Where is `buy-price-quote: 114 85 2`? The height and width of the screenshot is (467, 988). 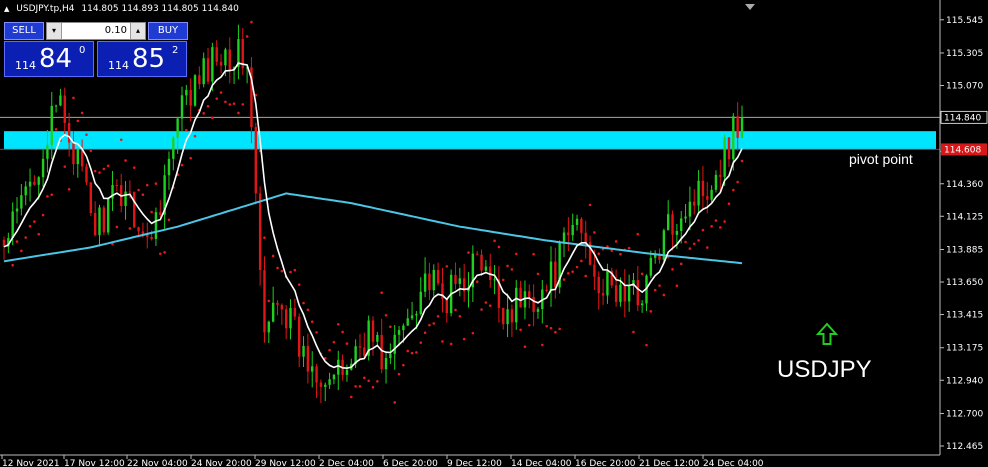 buy-price-quote: 114 85 2 is located at coordinates (142, 59).